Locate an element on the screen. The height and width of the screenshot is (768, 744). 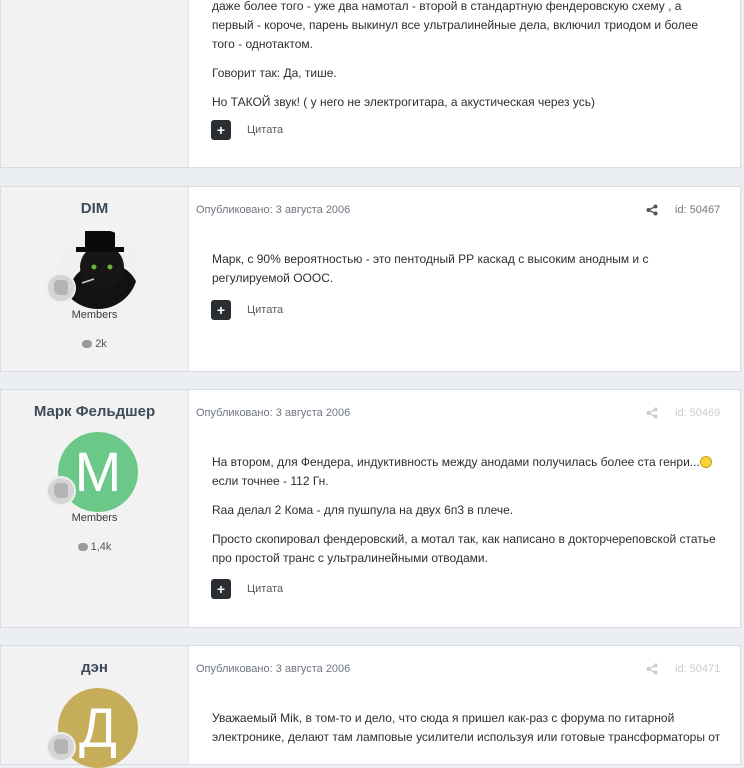
post-id: id: 50471 is located at coordinates (697, 669).